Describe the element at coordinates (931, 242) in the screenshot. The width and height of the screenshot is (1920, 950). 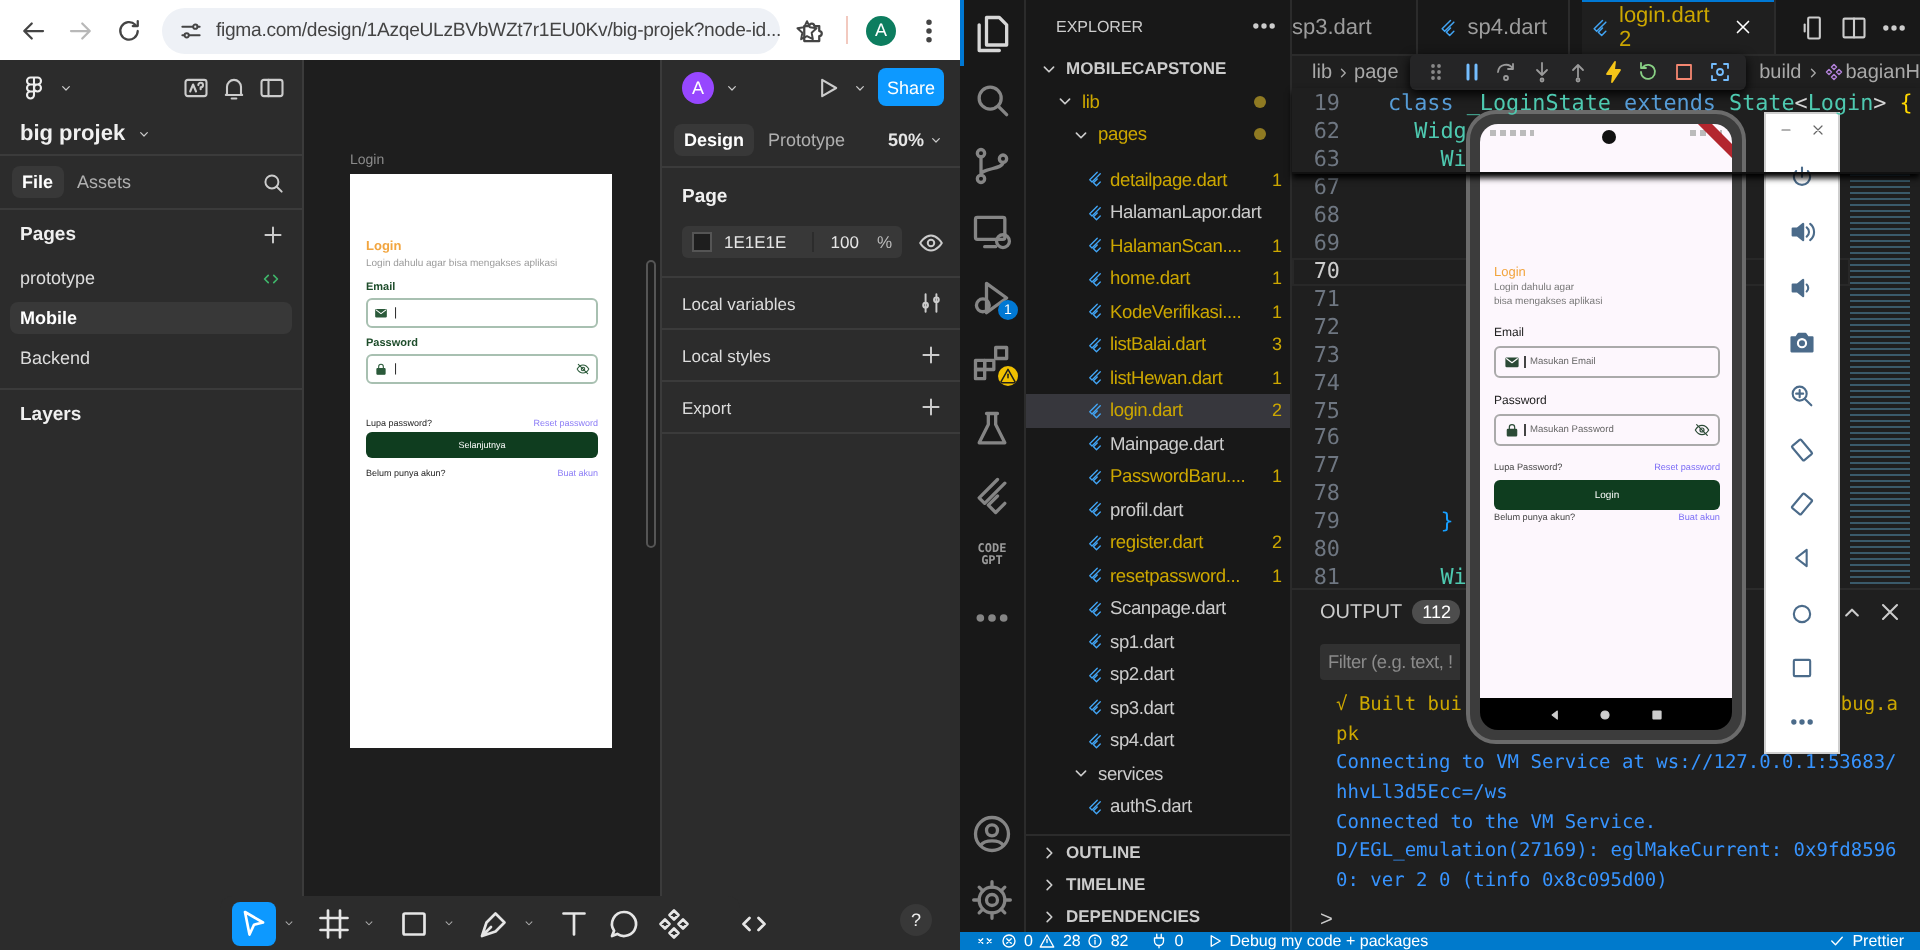
I see `visibility-icon` at that location.